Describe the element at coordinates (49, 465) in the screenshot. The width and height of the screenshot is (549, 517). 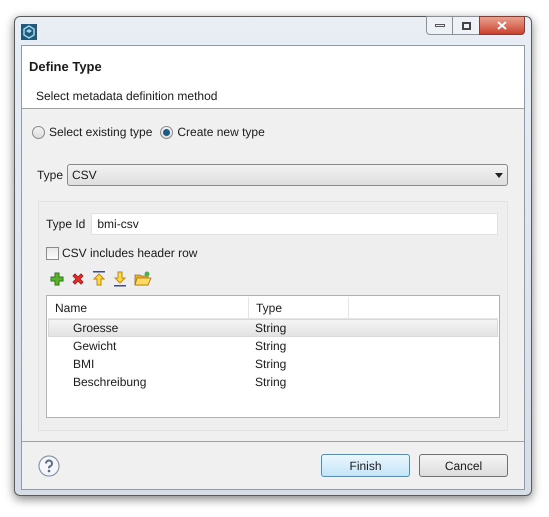
I see `help-icon` at that location.